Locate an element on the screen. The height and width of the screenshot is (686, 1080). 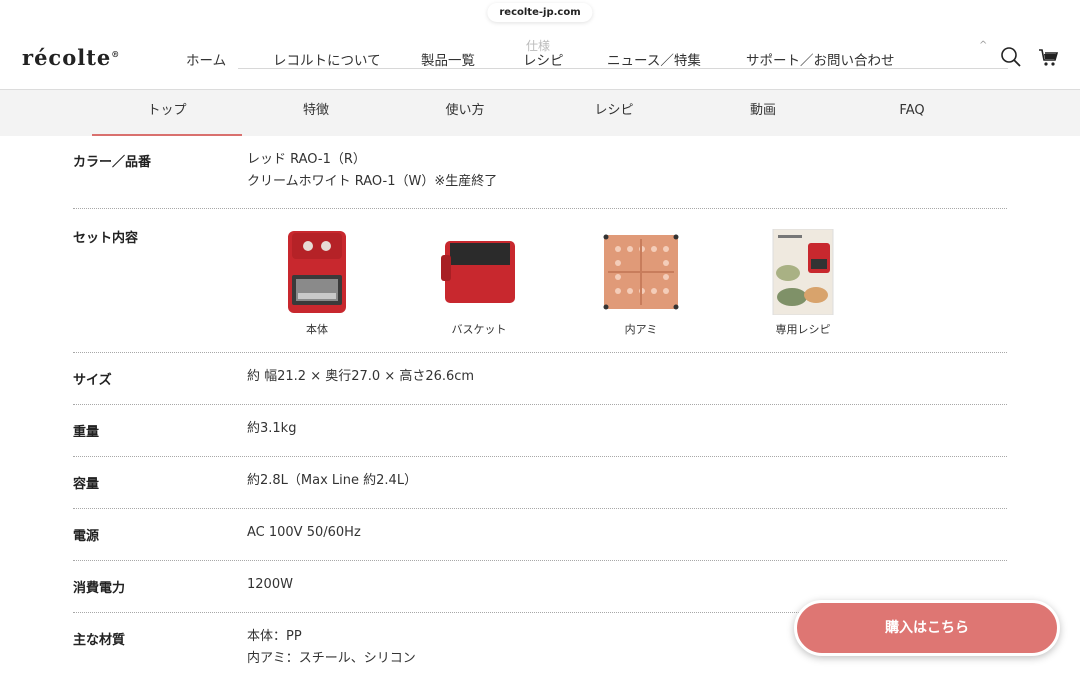
rack-image is located at coordinates (641, 272).